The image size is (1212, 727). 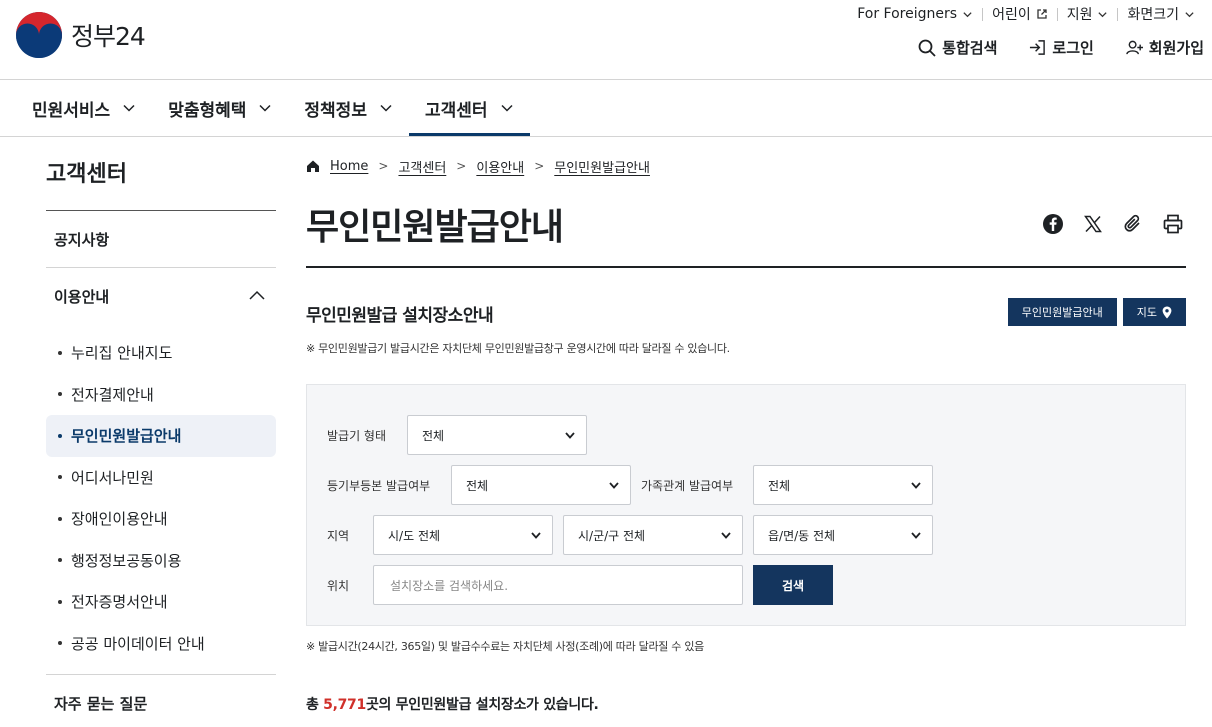 I want to click on sidebar-subitem-anywhere: 어디서나민원, so click(x=161, y=478).